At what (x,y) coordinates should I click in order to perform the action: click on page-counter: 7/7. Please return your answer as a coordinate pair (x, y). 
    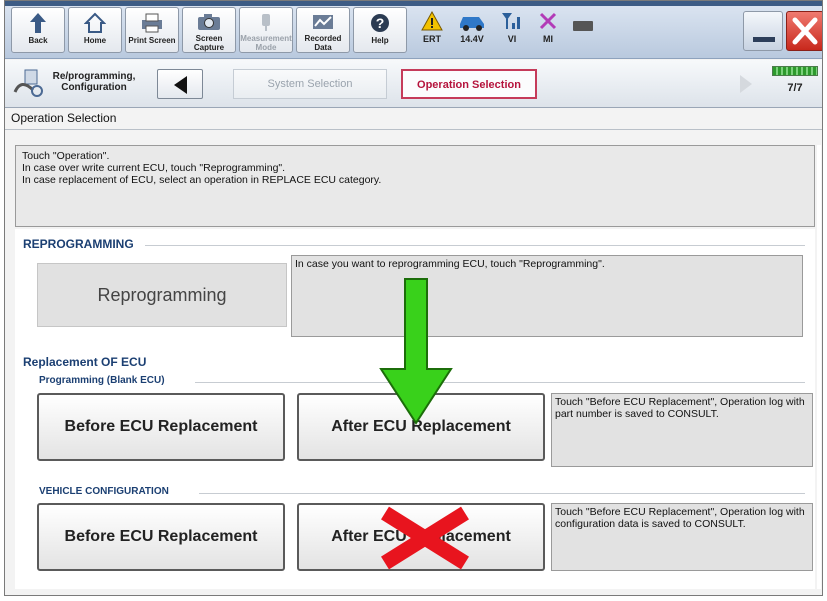
    Looking at the image, I should click on (795, 83).